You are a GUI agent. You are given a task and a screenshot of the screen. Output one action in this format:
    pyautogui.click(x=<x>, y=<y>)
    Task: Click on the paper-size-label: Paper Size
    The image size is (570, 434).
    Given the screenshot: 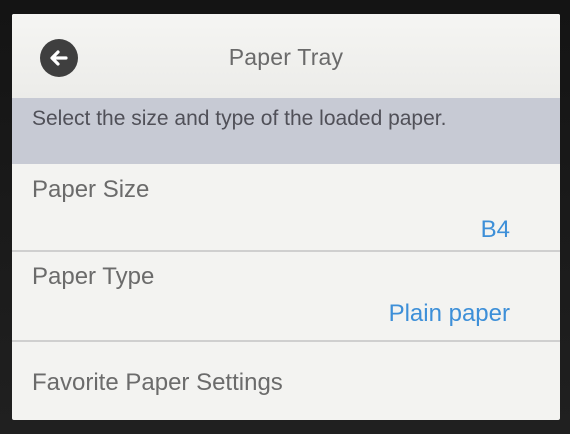 What is the action you would take?
    pyautogui.click(x=91, y=189)
    